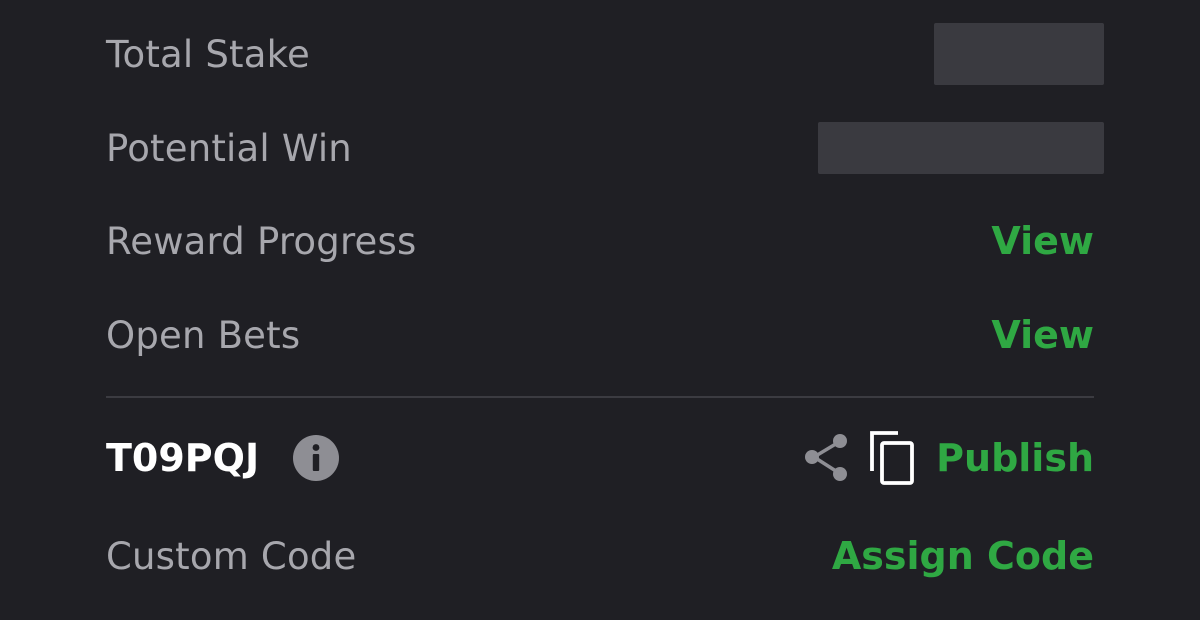  What do you see at coordinates (600, 556) in the screenshot?
I see `custom-code-row: Custom Code Assign Code` at bounding box center [600, 556].